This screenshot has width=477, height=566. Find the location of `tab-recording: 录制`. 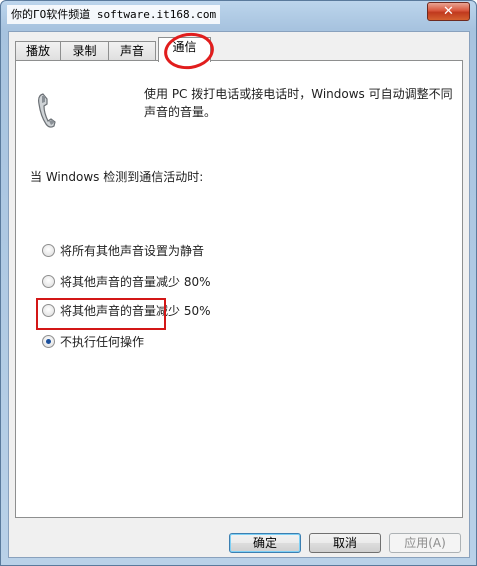

tab-recording: 录制 is located at coordinates (84, 51).